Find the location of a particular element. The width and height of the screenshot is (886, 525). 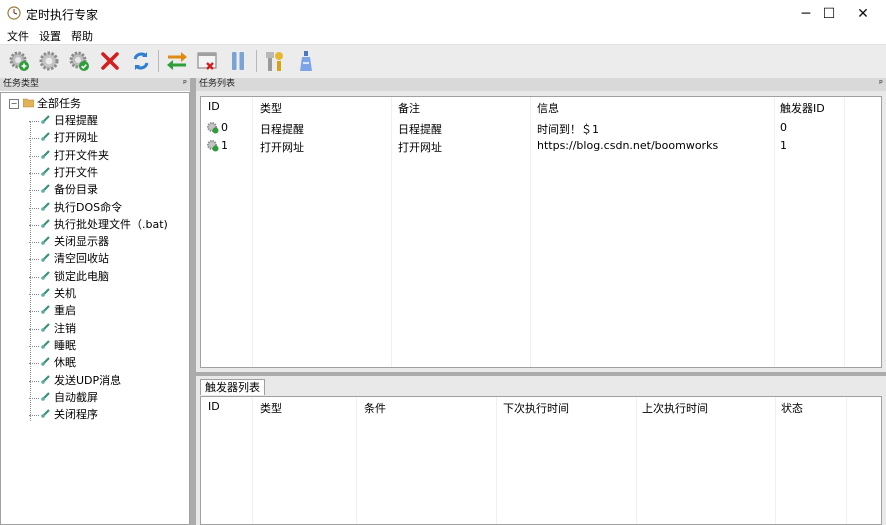

tree-item: 关闭程序 is located at coordinates (69, 414).